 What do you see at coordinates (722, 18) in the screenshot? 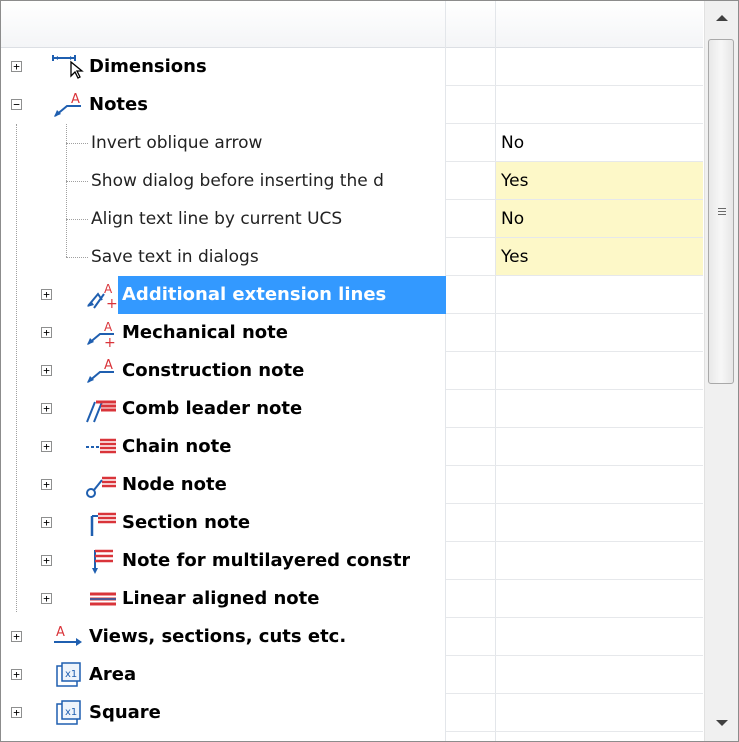
I see `scroll-up-arrow-icon` at bounding box center [722, 18].